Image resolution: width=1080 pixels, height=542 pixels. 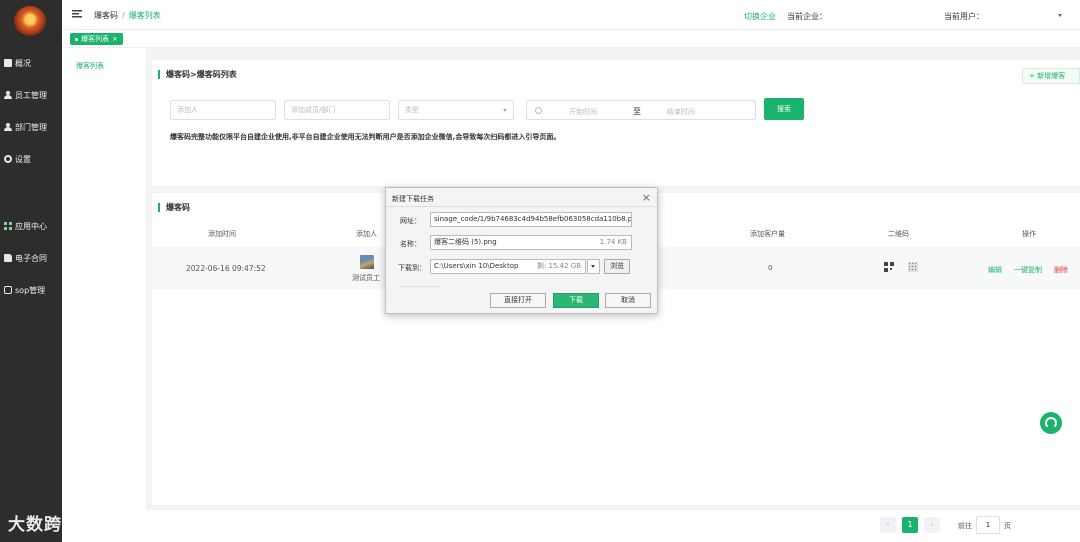 I want to click on tab-bar: 爆客列表 ×, so click(x=571, y=39).